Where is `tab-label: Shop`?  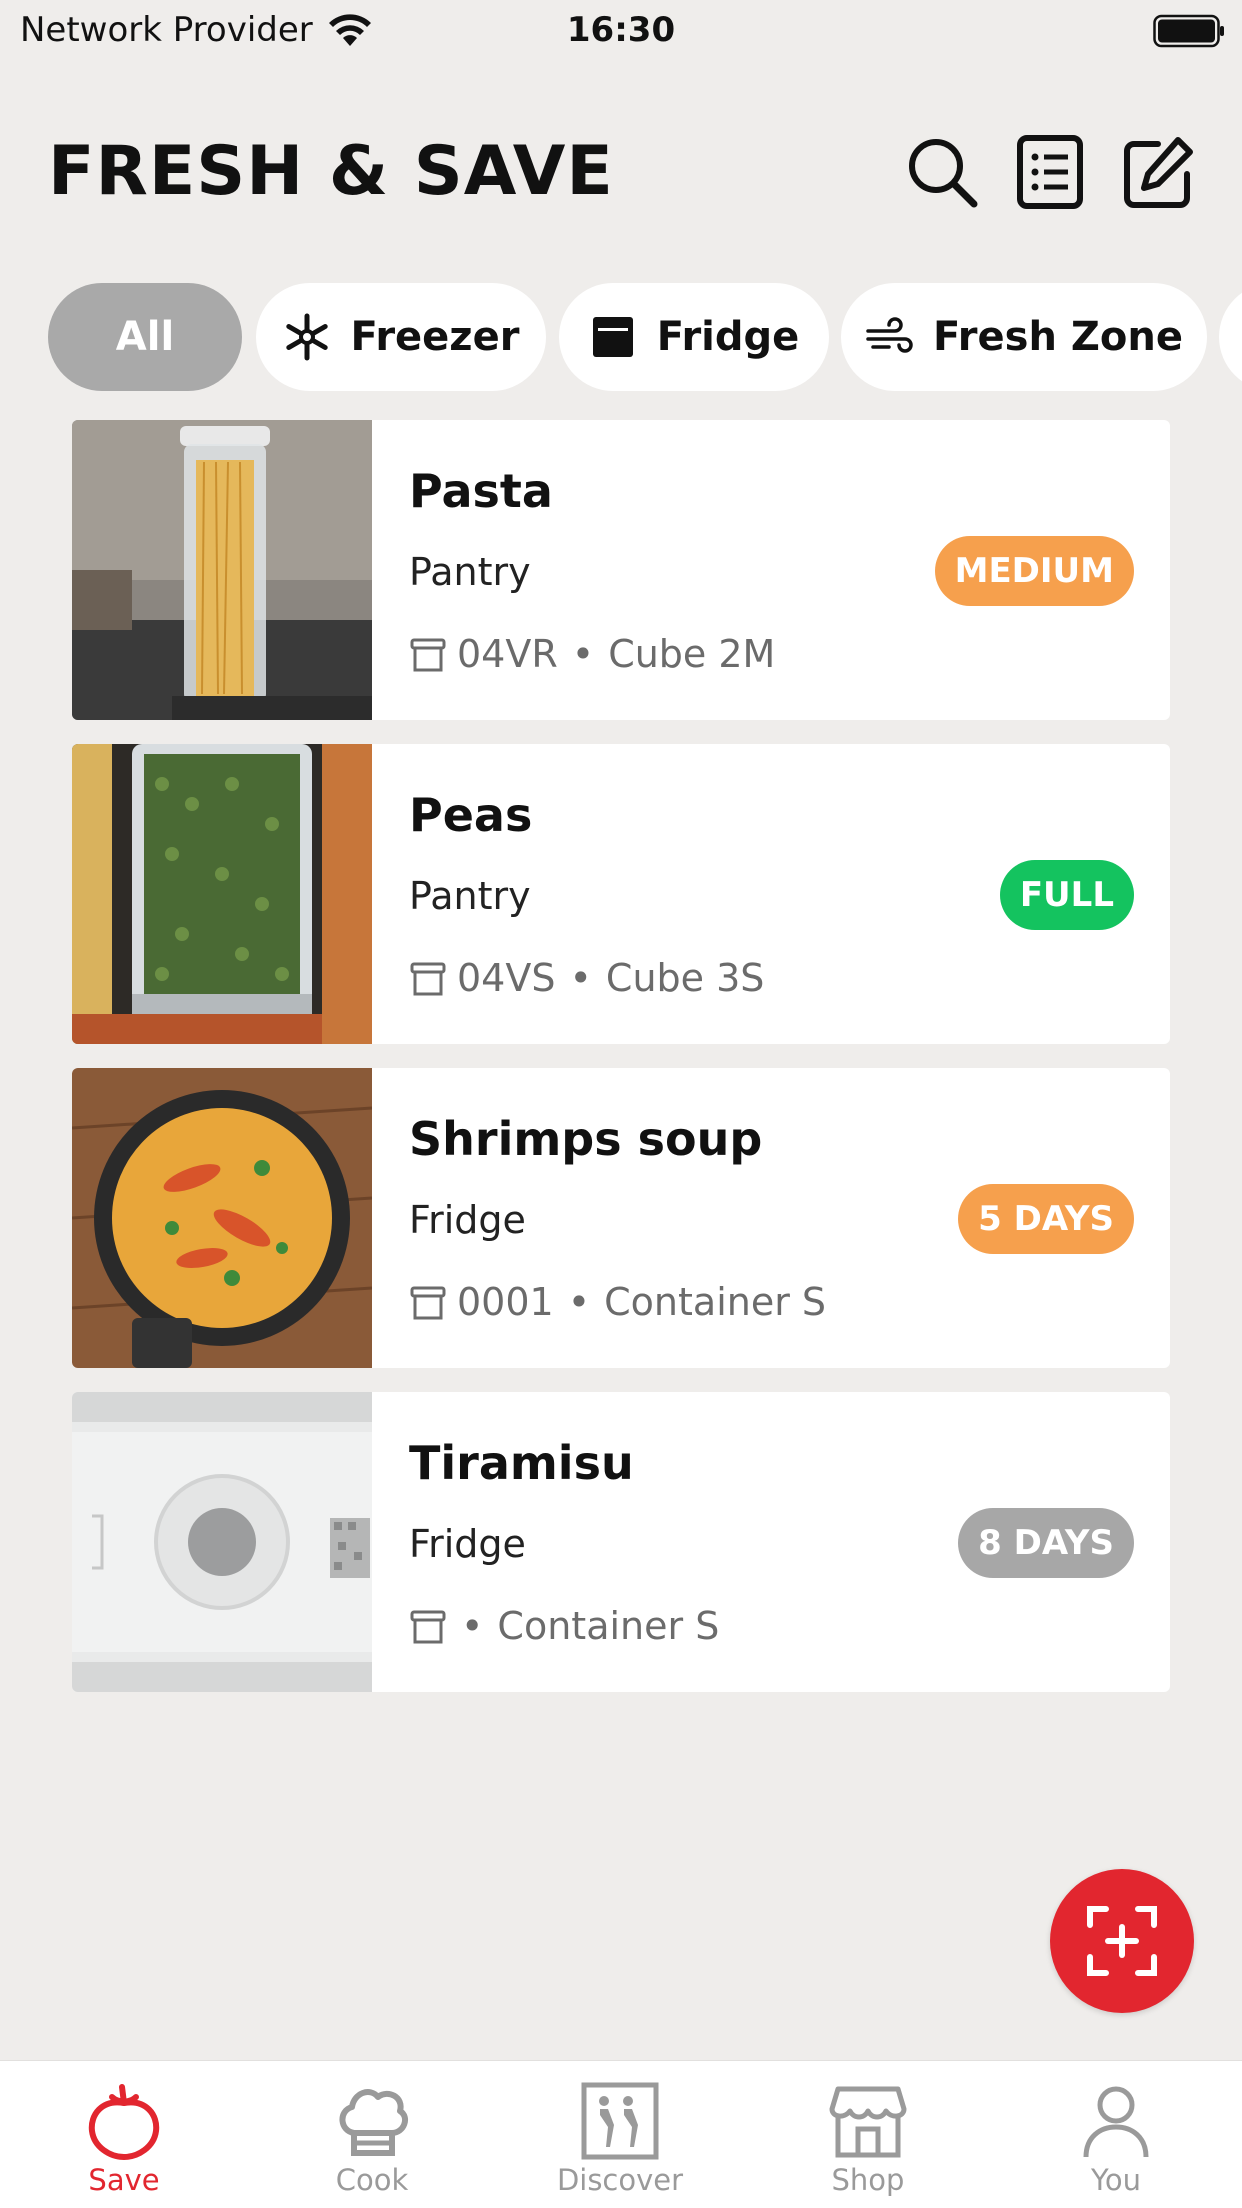 tab-label: Shop is located at coordinates (868, 2180).